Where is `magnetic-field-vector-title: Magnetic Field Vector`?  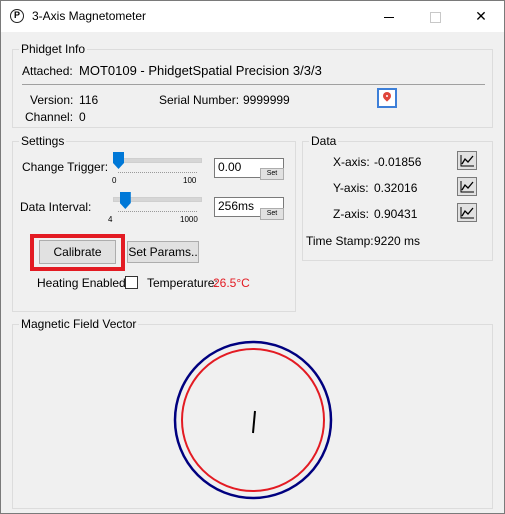 magnetic-field-vector-title: Magnetic Field Vector is located at coordinates (79, 324).